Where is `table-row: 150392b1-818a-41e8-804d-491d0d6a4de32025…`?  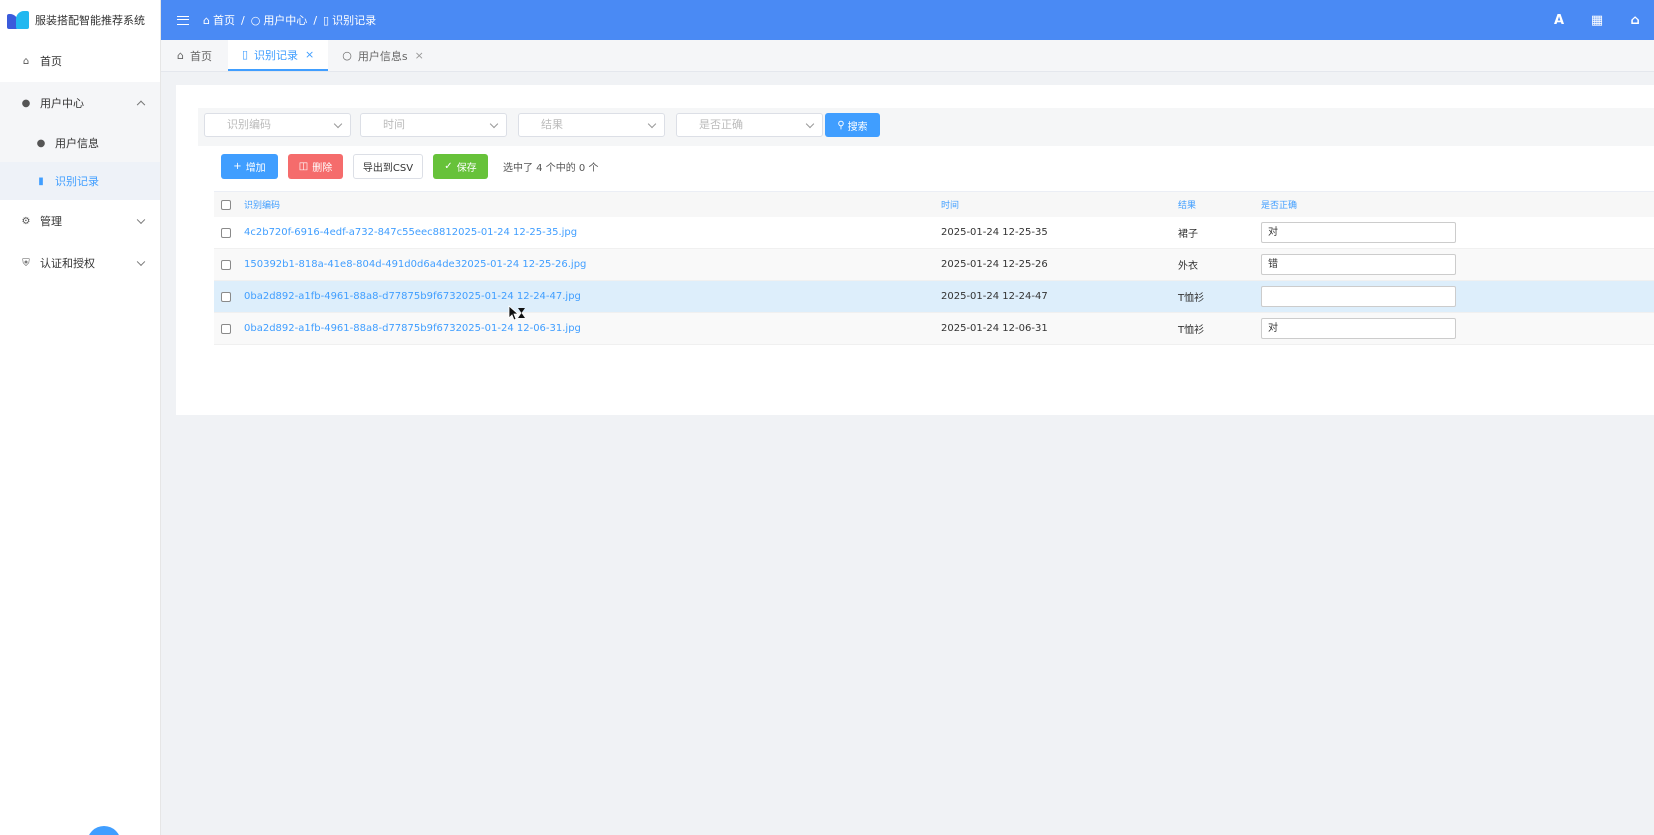
table-row: 150392b1-818a-41e8-804d-491d0d6a4de32025… is located at coordinates (934, 265).